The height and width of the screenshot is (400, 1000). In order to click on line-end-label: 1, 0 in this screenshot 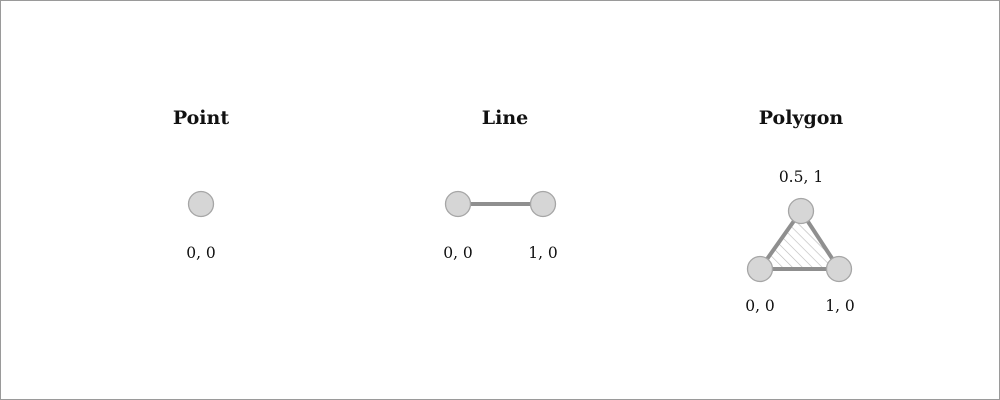, I will do `click(543, 253)`.